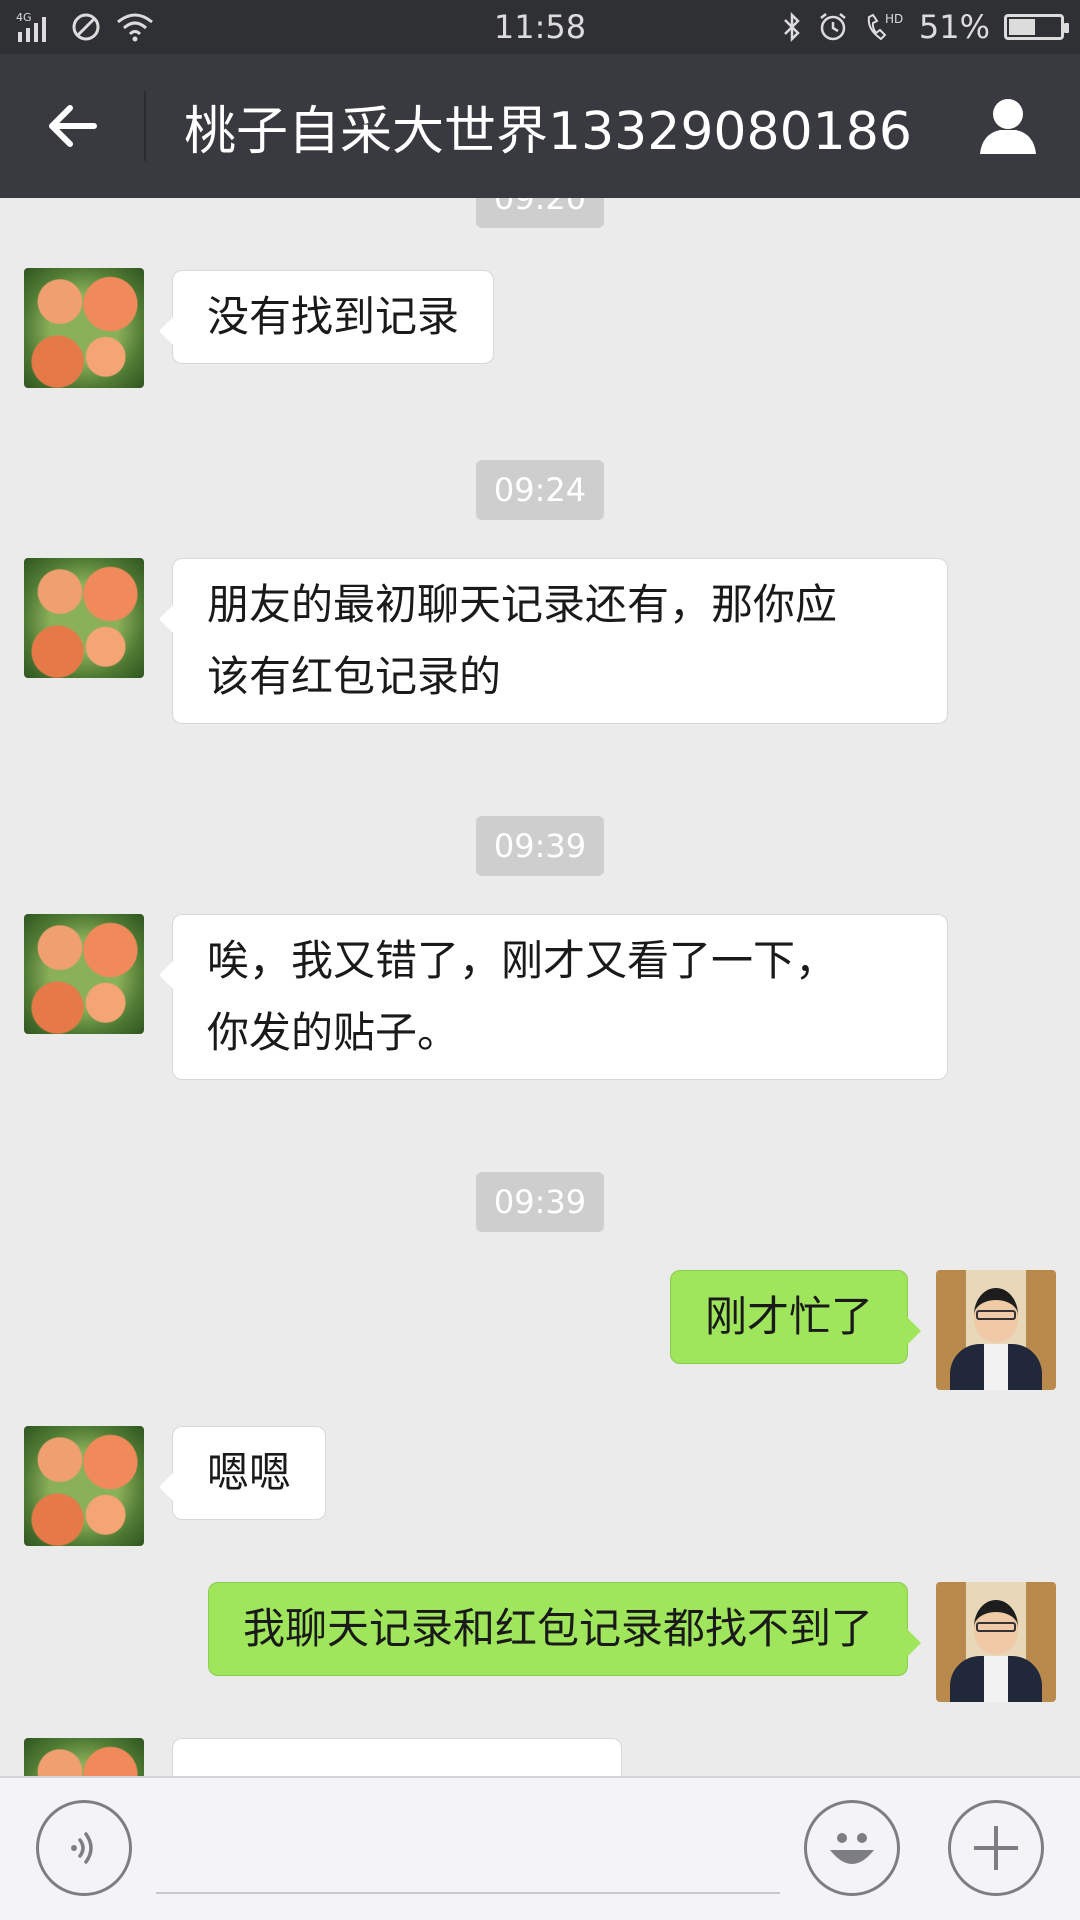 This screenshot has width=1080, height=1920. What do you see at coordinates (557, 1628) in the screenshot?
I see `message-text: 我聊天记录和红包记录都找不到了` at bounding box center [557, 1628].